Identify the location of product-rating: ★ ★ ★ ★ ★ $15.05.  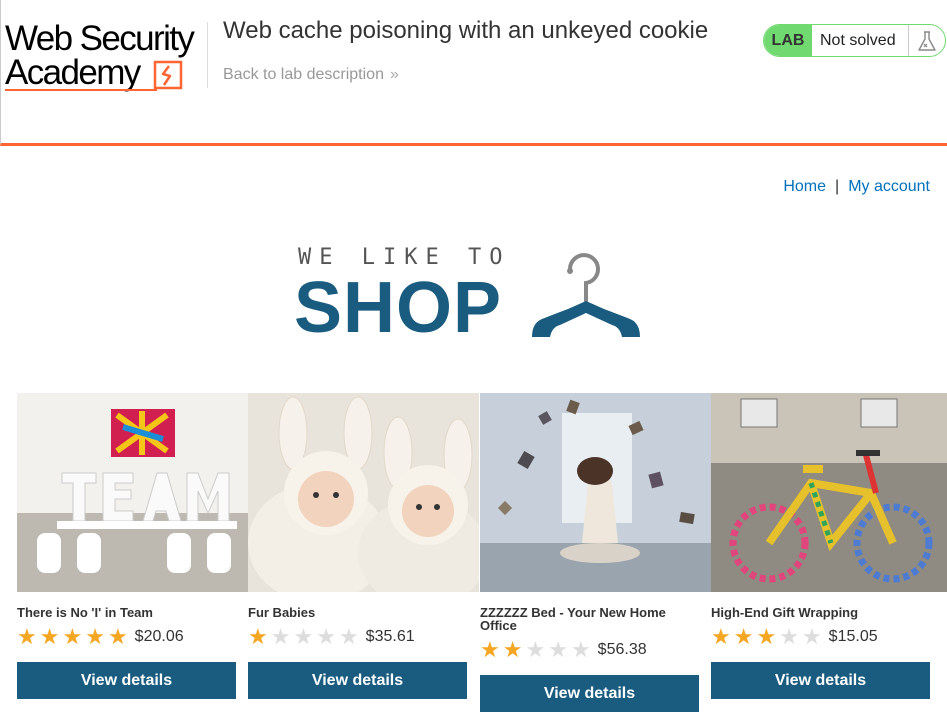
(794, 637).